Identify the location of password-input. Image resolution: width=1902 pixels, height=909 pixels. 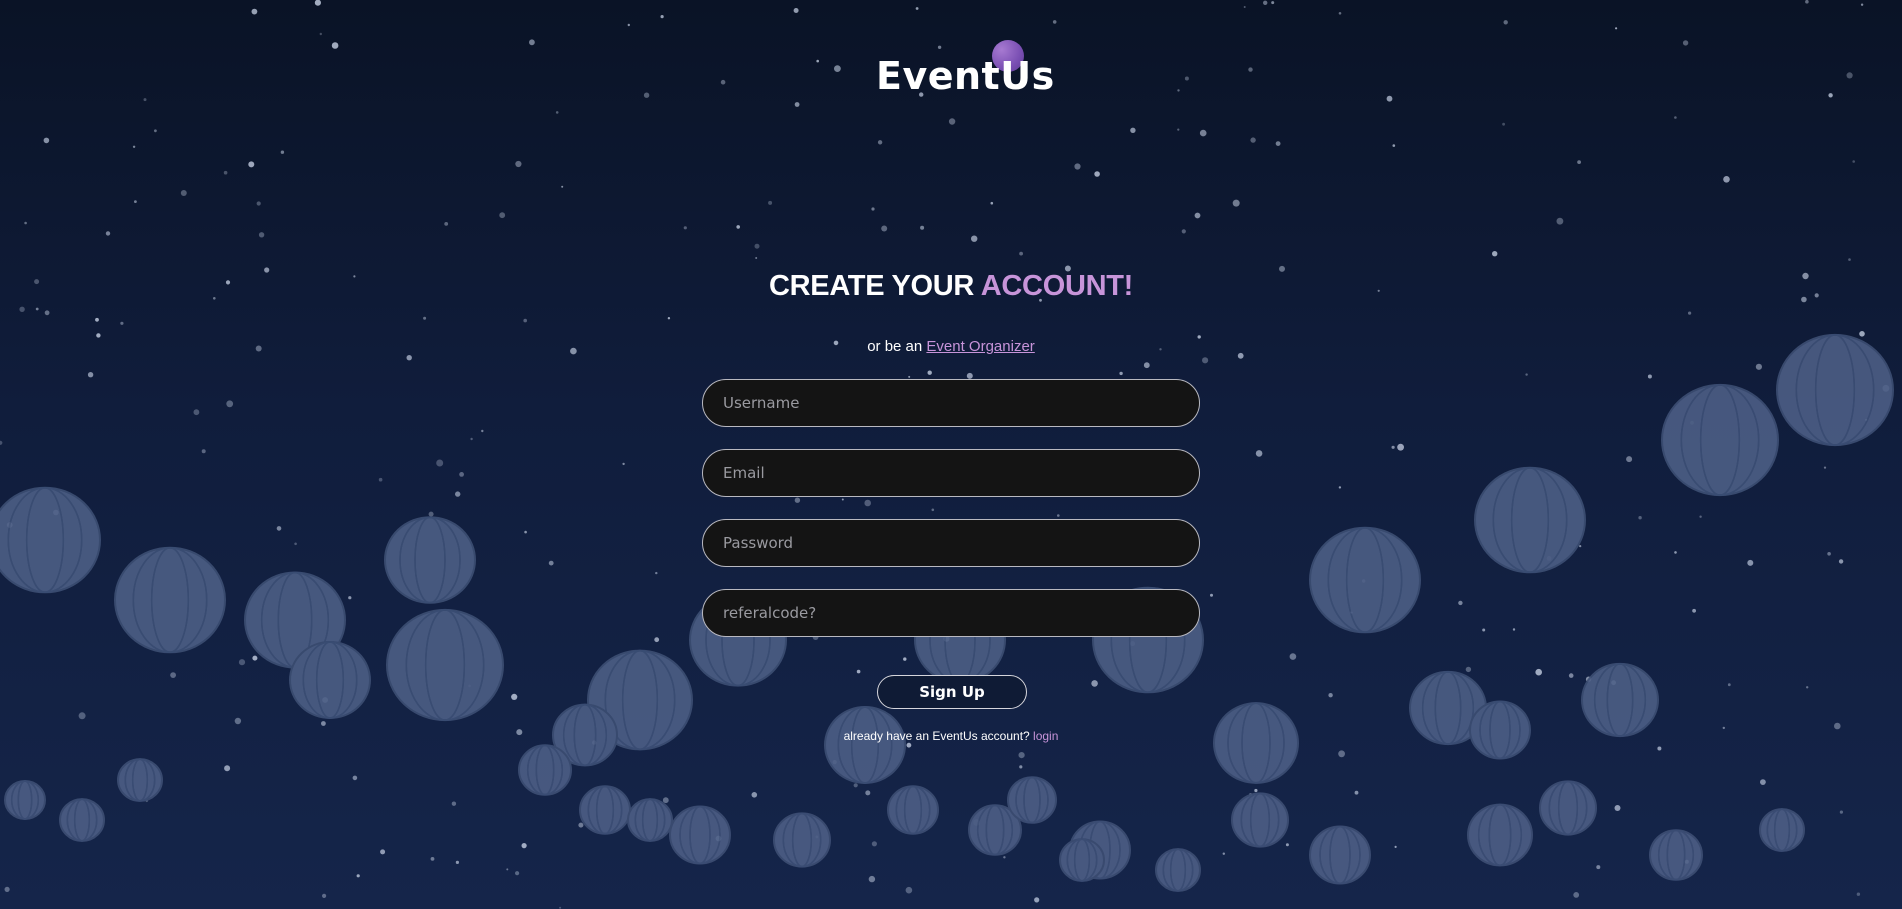
(951, 543).